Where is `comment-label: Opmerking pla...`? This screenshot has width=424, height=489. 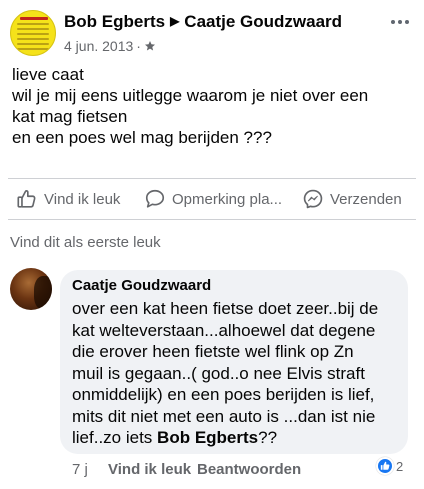 comment-label: Opmerking pla... is located at coordinates (227, 199).